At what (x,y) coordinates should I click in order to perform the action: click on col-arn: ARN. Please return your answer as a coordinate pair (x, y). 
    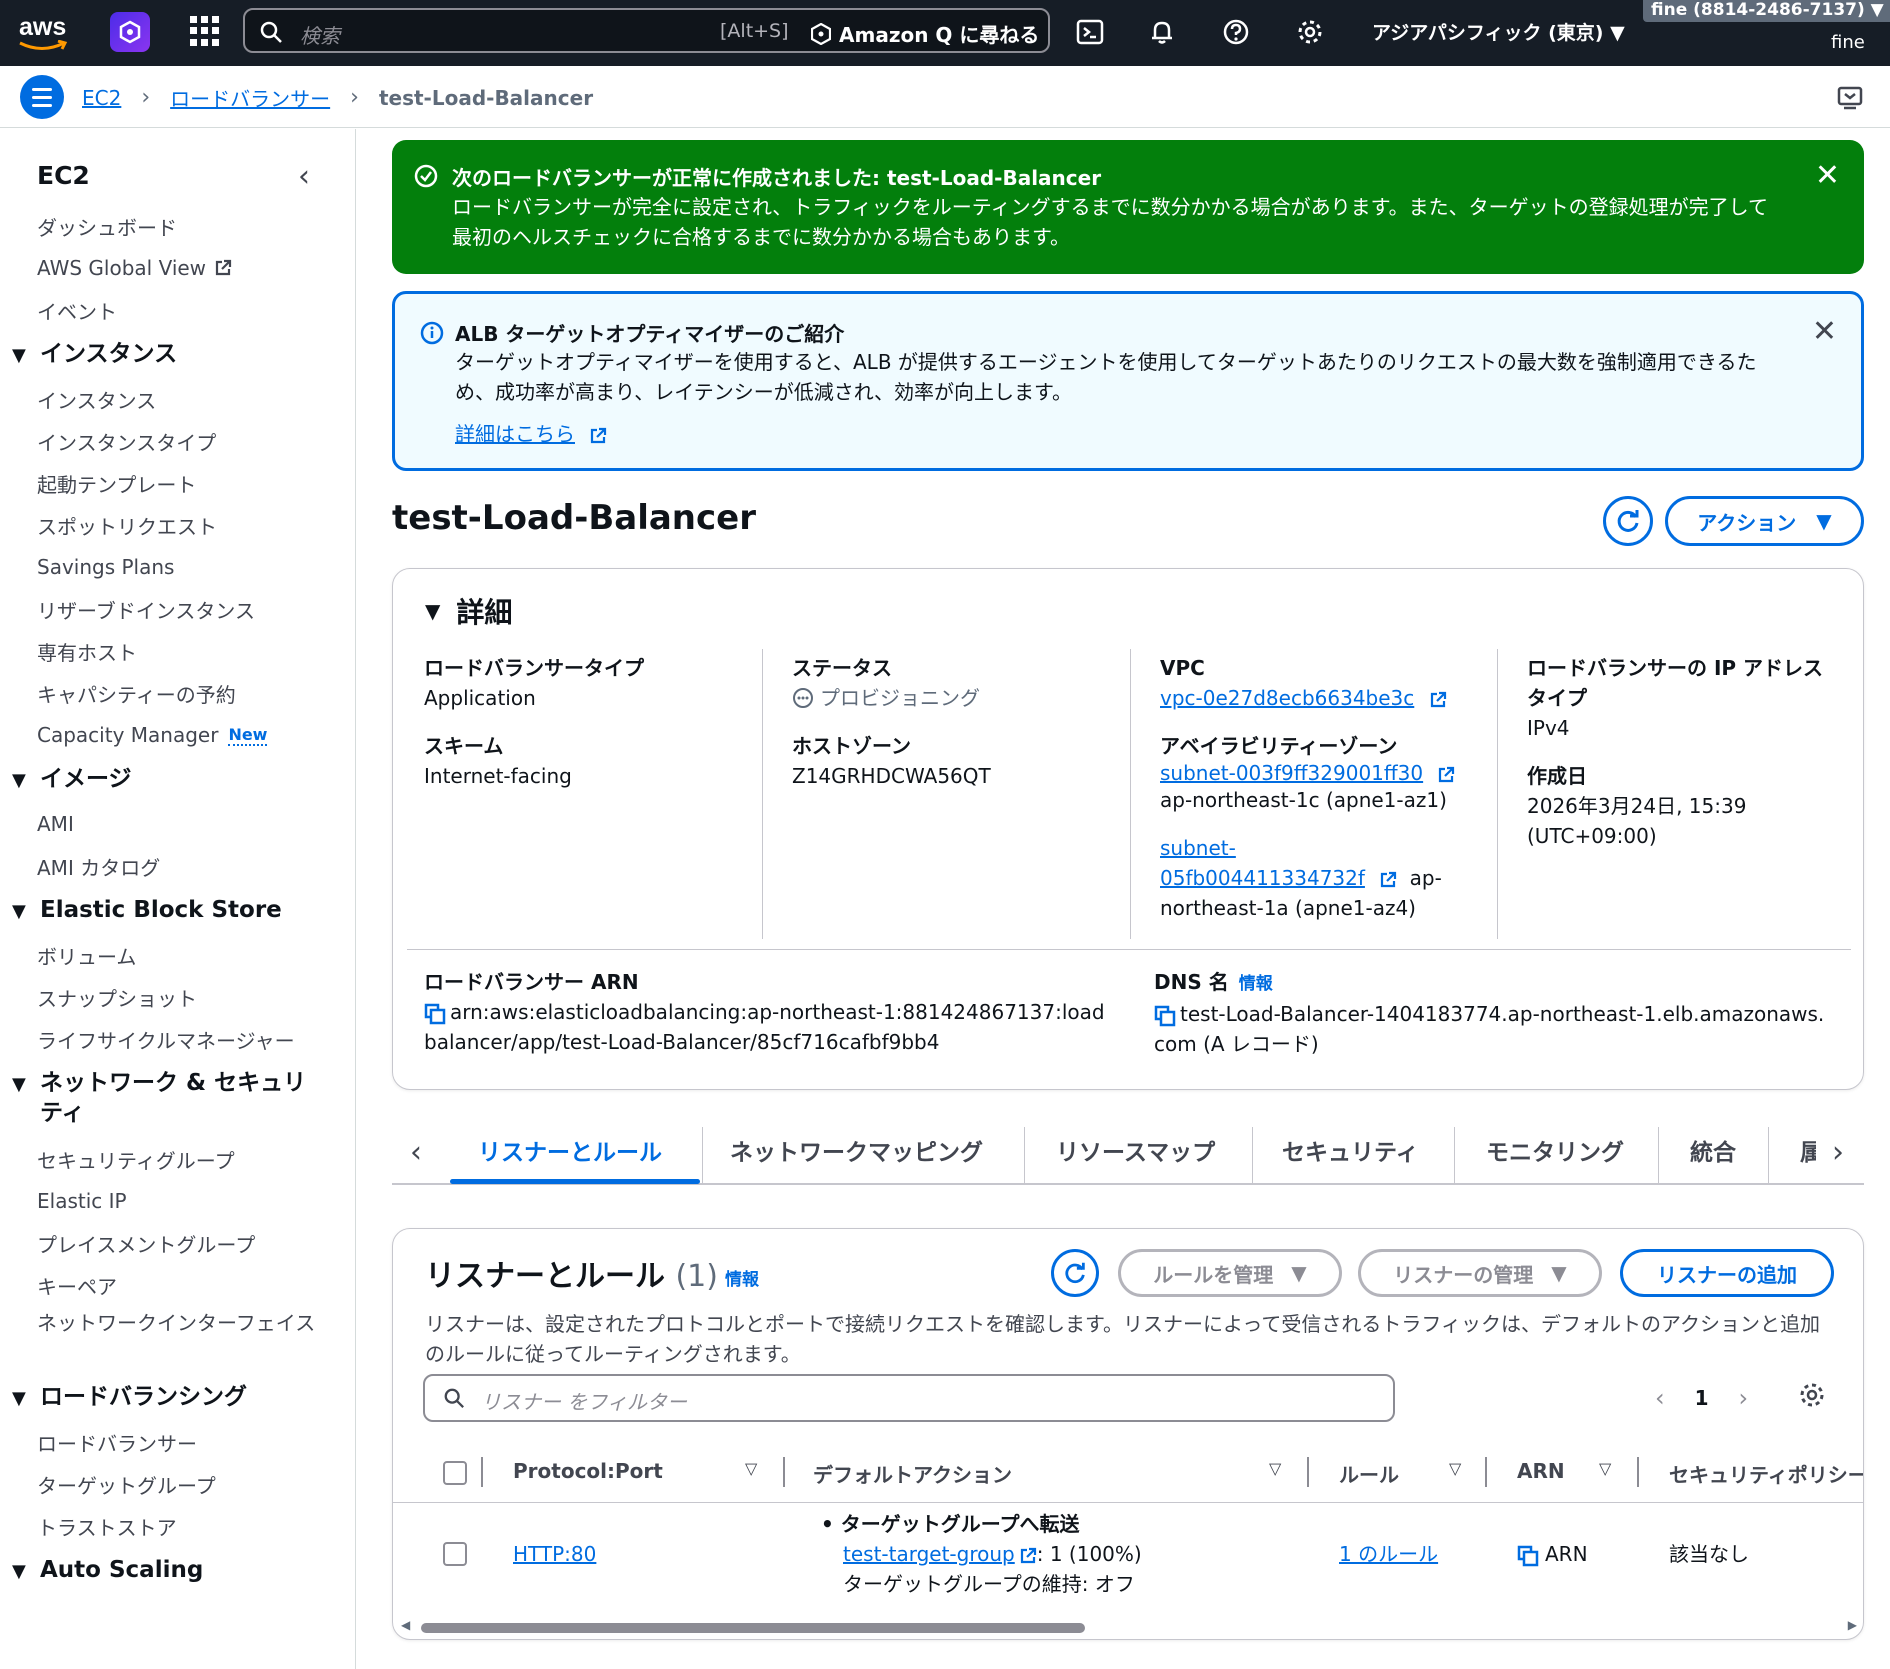
    Looking at the image, I should click on (1541, 1471).